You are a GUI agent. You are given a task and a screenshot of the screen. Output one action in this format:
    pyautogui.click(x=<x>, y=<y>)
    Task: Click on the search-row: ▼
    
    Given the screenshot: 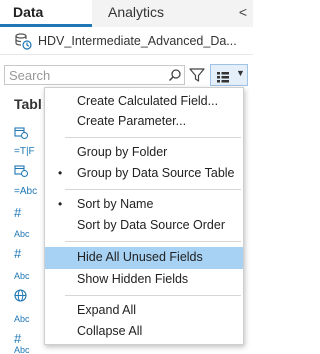 What is the action you would take?
    pyautogui.click(x=126, y=74)
    